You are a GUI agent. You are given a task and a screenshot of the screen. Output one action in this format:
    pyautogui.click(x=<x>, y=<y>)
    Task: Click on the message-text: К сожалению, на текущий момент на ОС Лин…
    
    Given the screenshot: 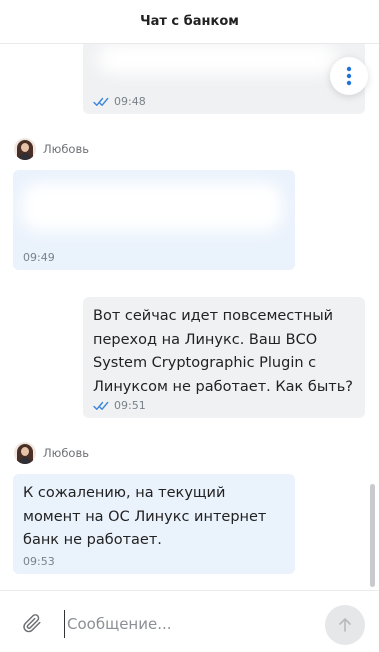 What is the action you would take?
    pyautogui.click(x=145, y=516)
    